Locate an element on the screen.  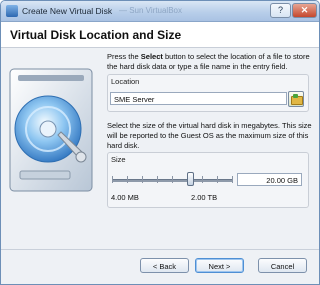
size-input: 20.00 GB is located at coordinates (269, 179).